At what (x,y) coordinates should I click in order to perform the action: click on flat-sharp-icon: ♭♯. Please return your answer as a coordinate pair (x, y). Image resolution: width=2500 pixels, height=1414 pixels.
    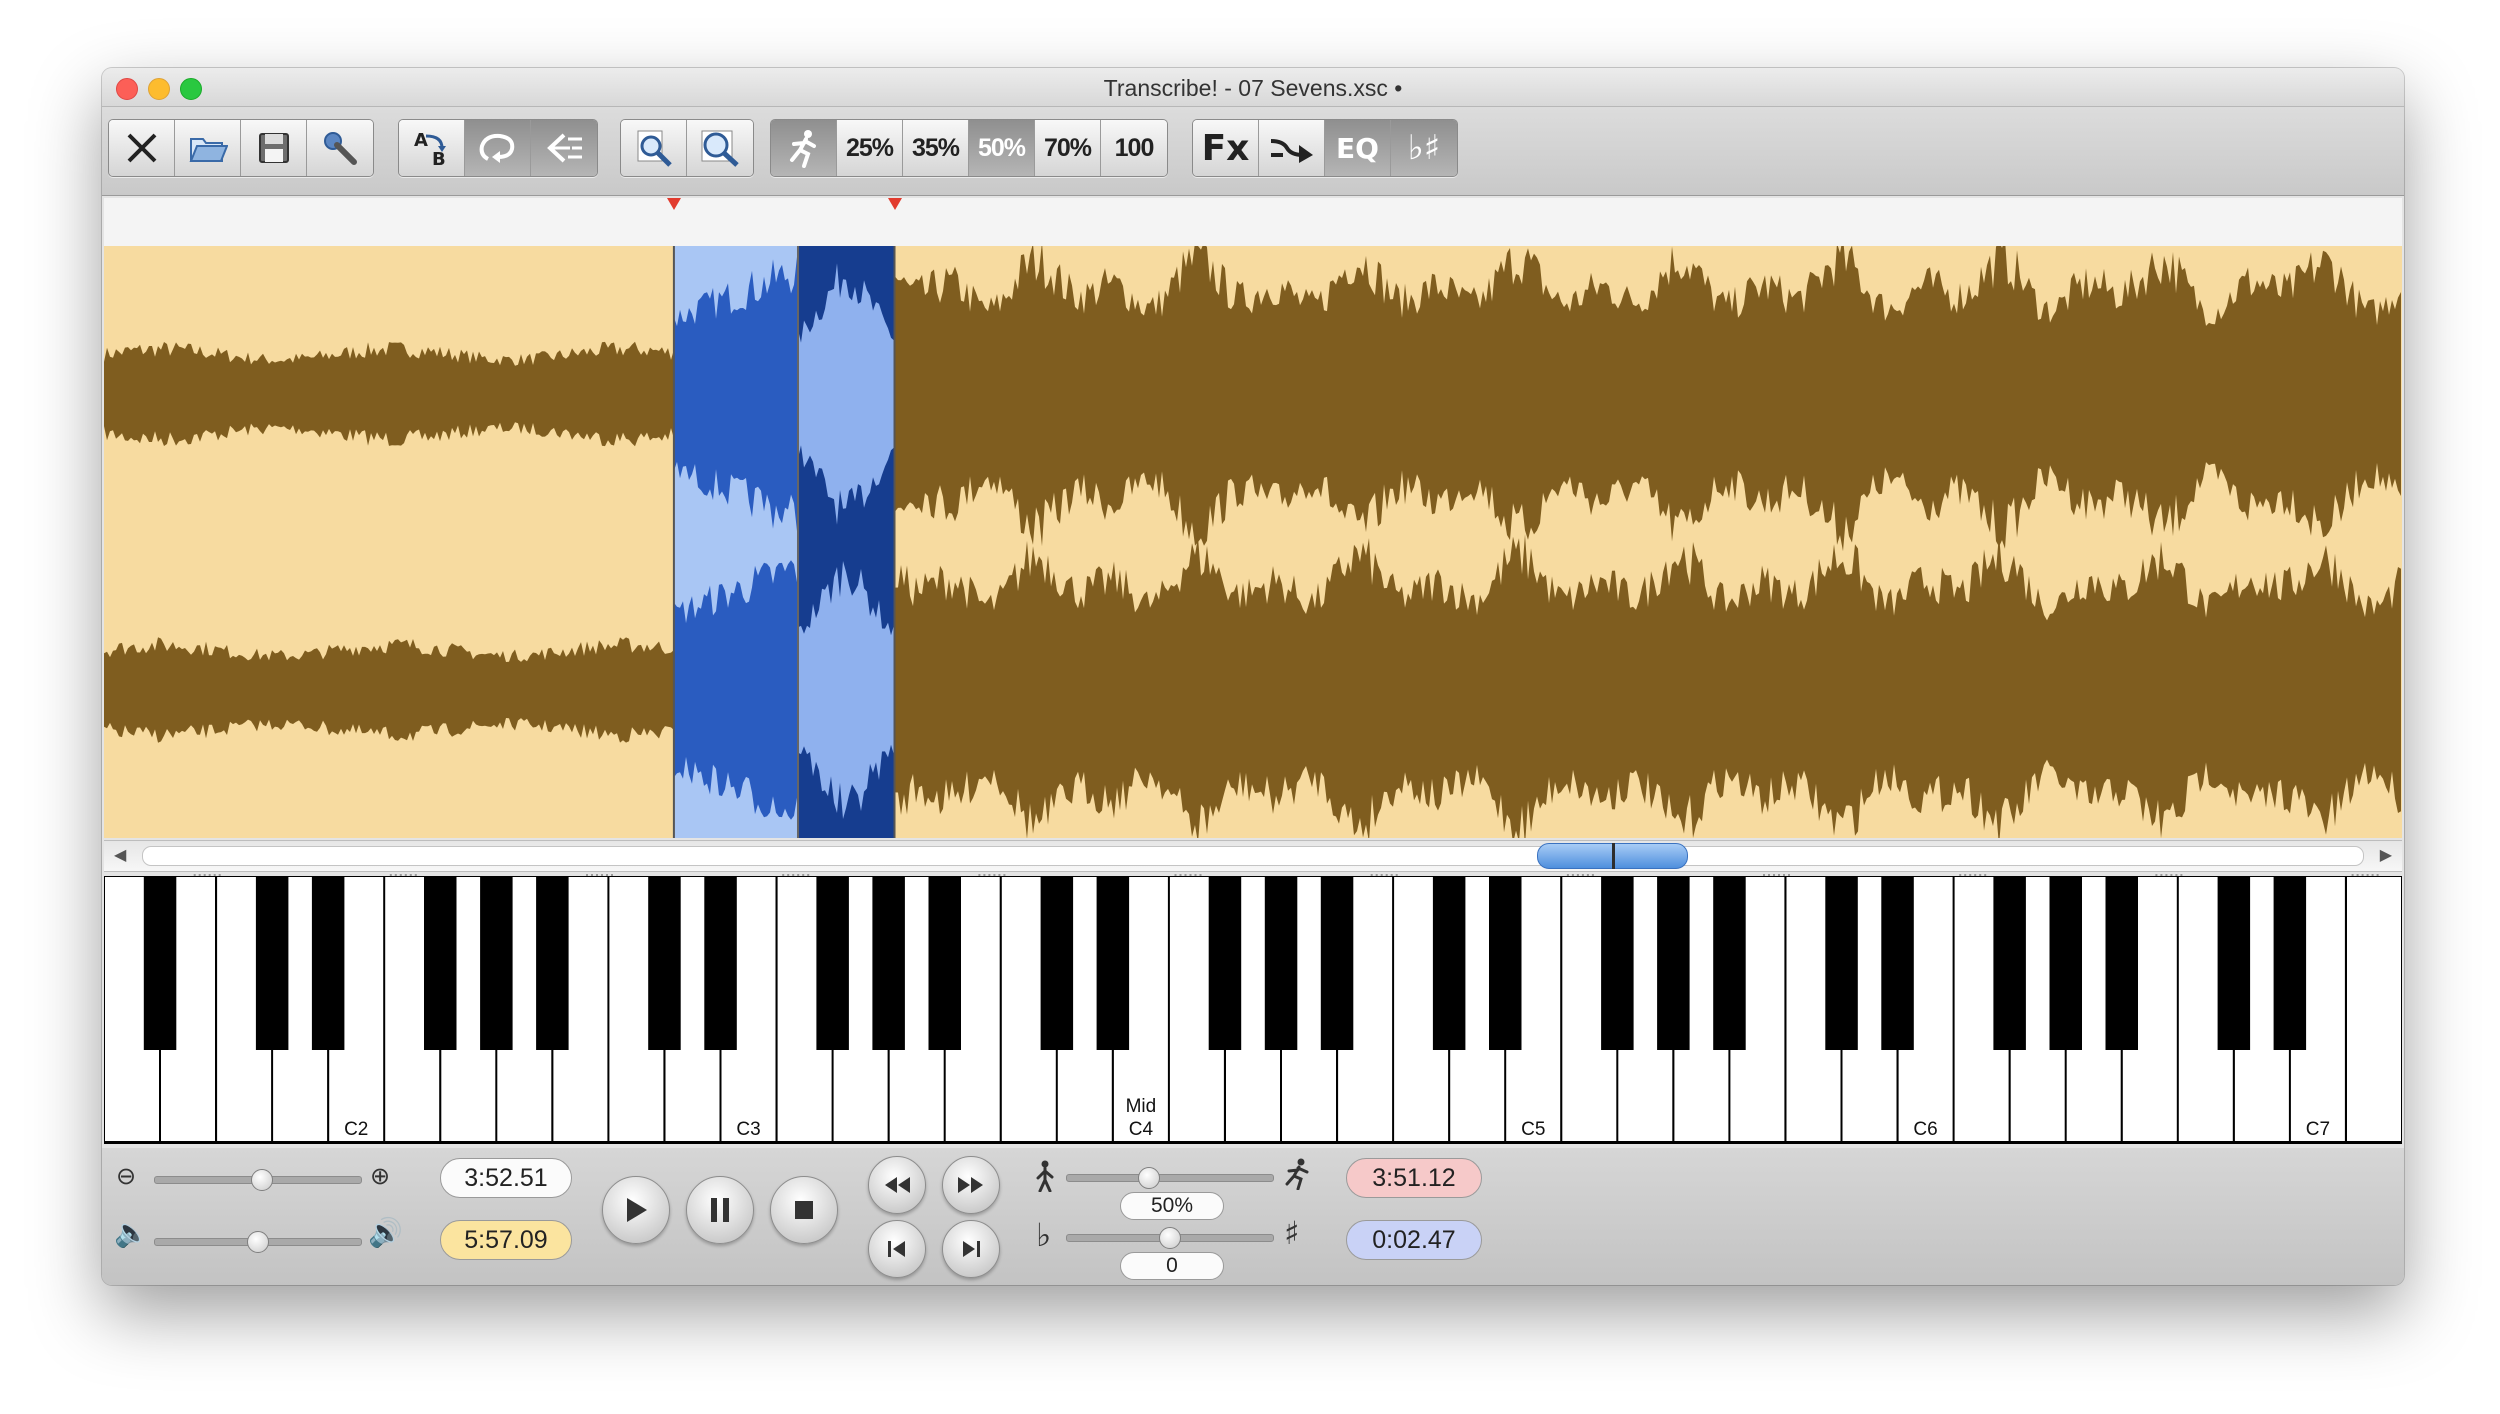
    Looking at the image, I should click on (1424, 148).